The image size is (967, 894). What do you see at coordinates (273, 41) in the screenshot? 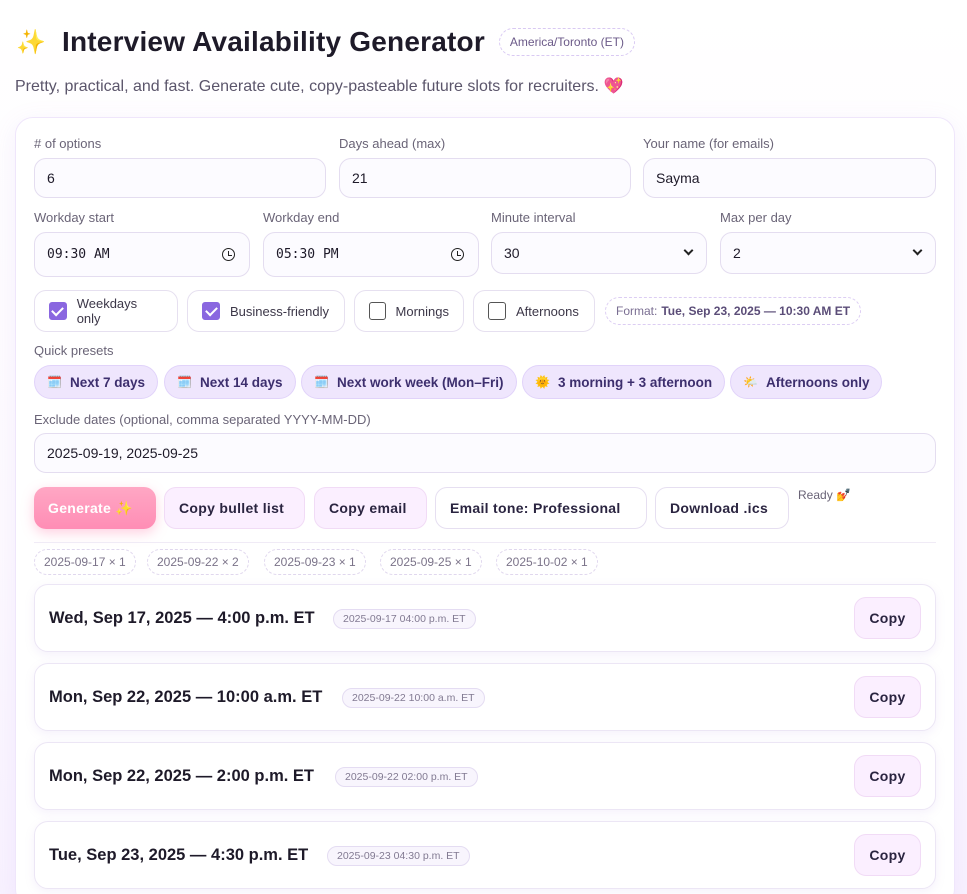
I see `page-title: Interview Availability Generator` at bounding box center [273, 41].